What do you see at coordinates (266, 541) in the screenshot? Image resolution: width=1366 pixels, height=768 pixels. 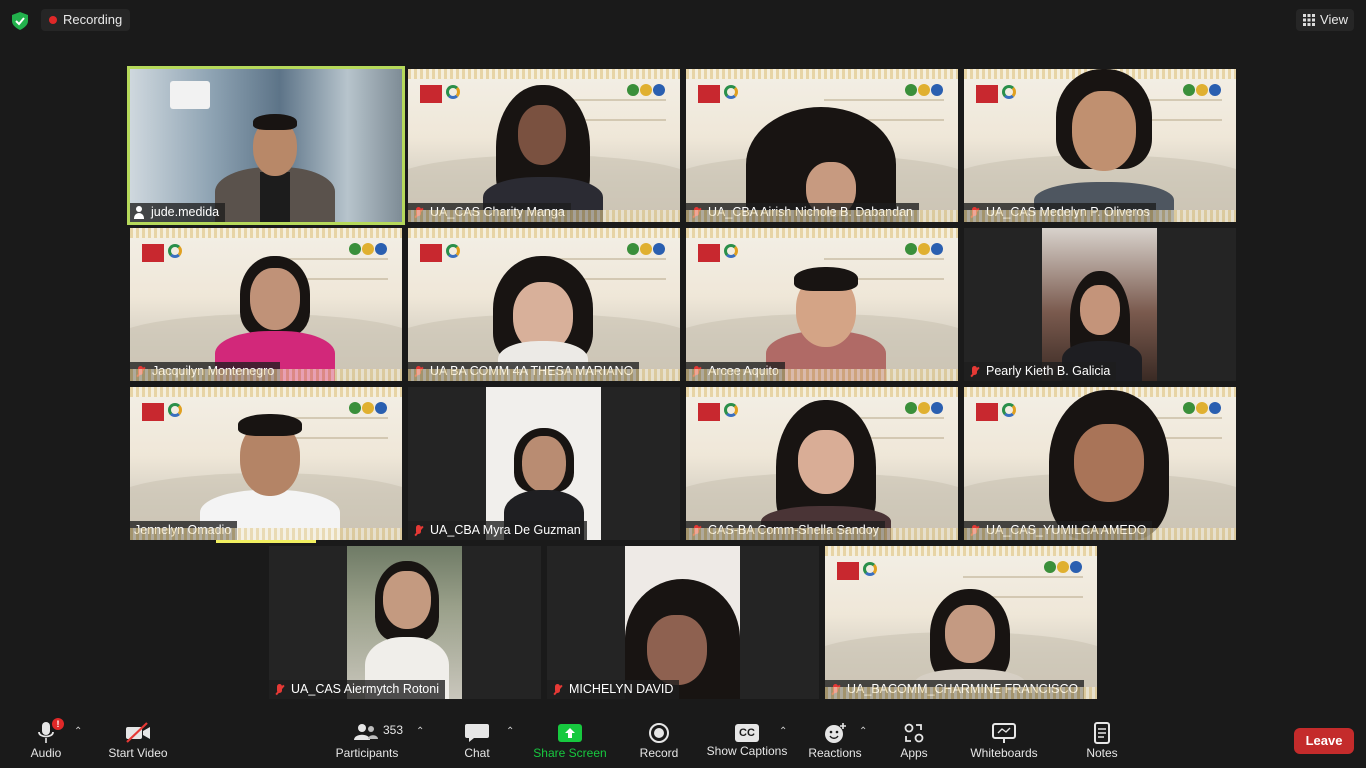 I see `talking-indicator` at bounding box center [266, 541].